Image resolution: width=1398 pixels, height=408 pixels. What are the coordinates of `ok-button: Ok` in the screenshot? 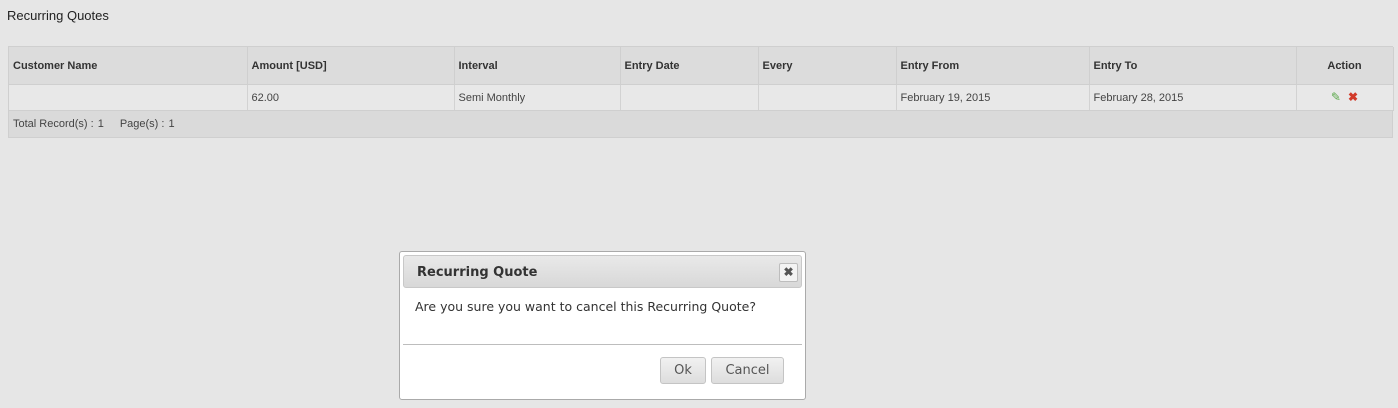 It's located at (683, 370).